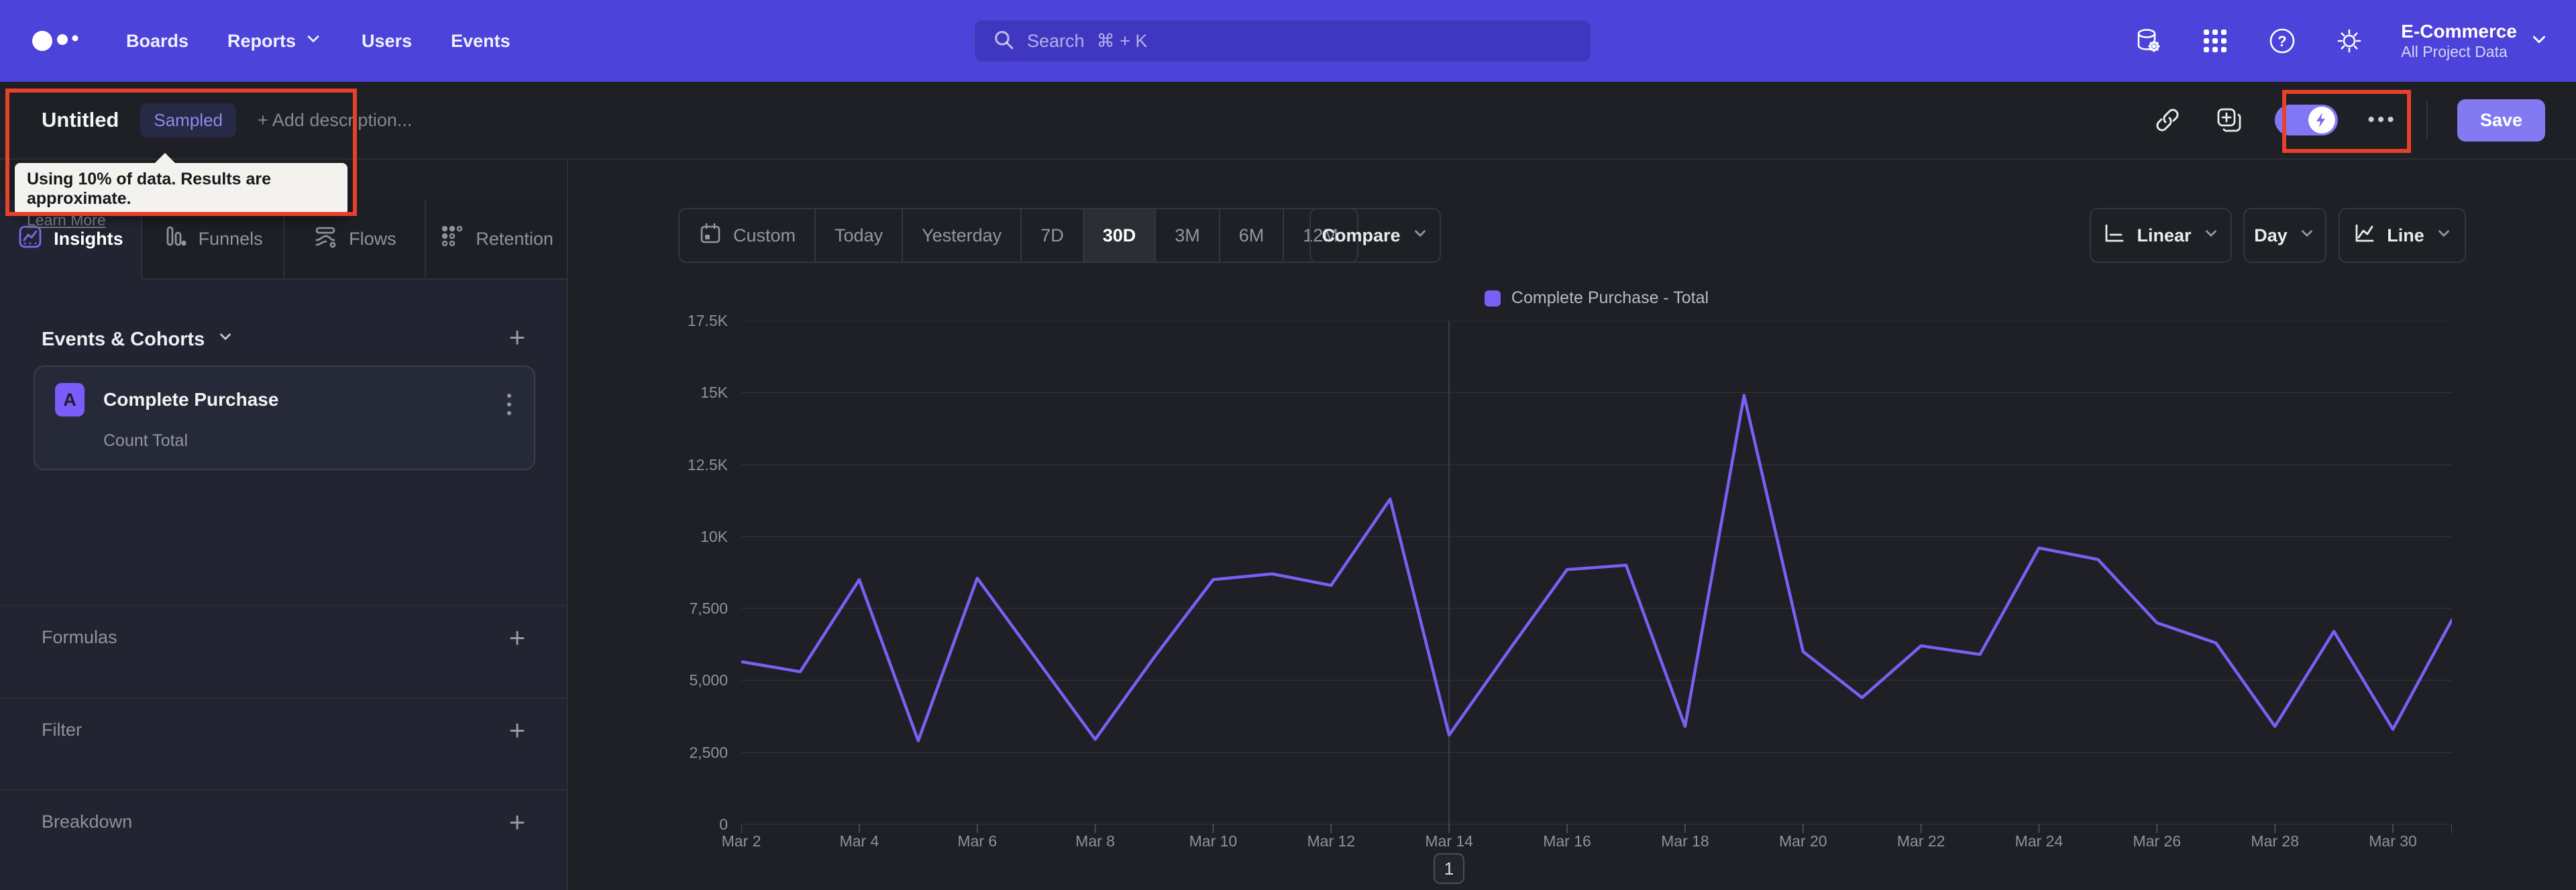 The image size is (2576, 890). Describe the element at coordinates (1802, 841) in the screenshot. I see `x-axis-tick-label: Mar 20` at that location.